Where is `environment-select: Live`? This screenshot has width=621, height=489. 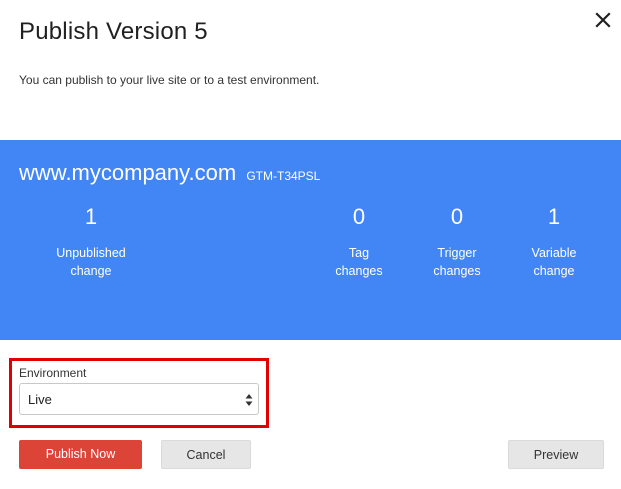 environment-select: Live is located at coordinates (139, 399).